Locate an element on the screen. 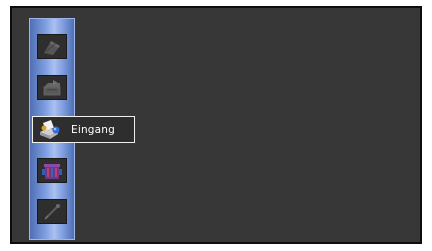 Image resolution: width=432 pixels, height=251 pixels. menu-item-spam is located at coordinates (52, 170).